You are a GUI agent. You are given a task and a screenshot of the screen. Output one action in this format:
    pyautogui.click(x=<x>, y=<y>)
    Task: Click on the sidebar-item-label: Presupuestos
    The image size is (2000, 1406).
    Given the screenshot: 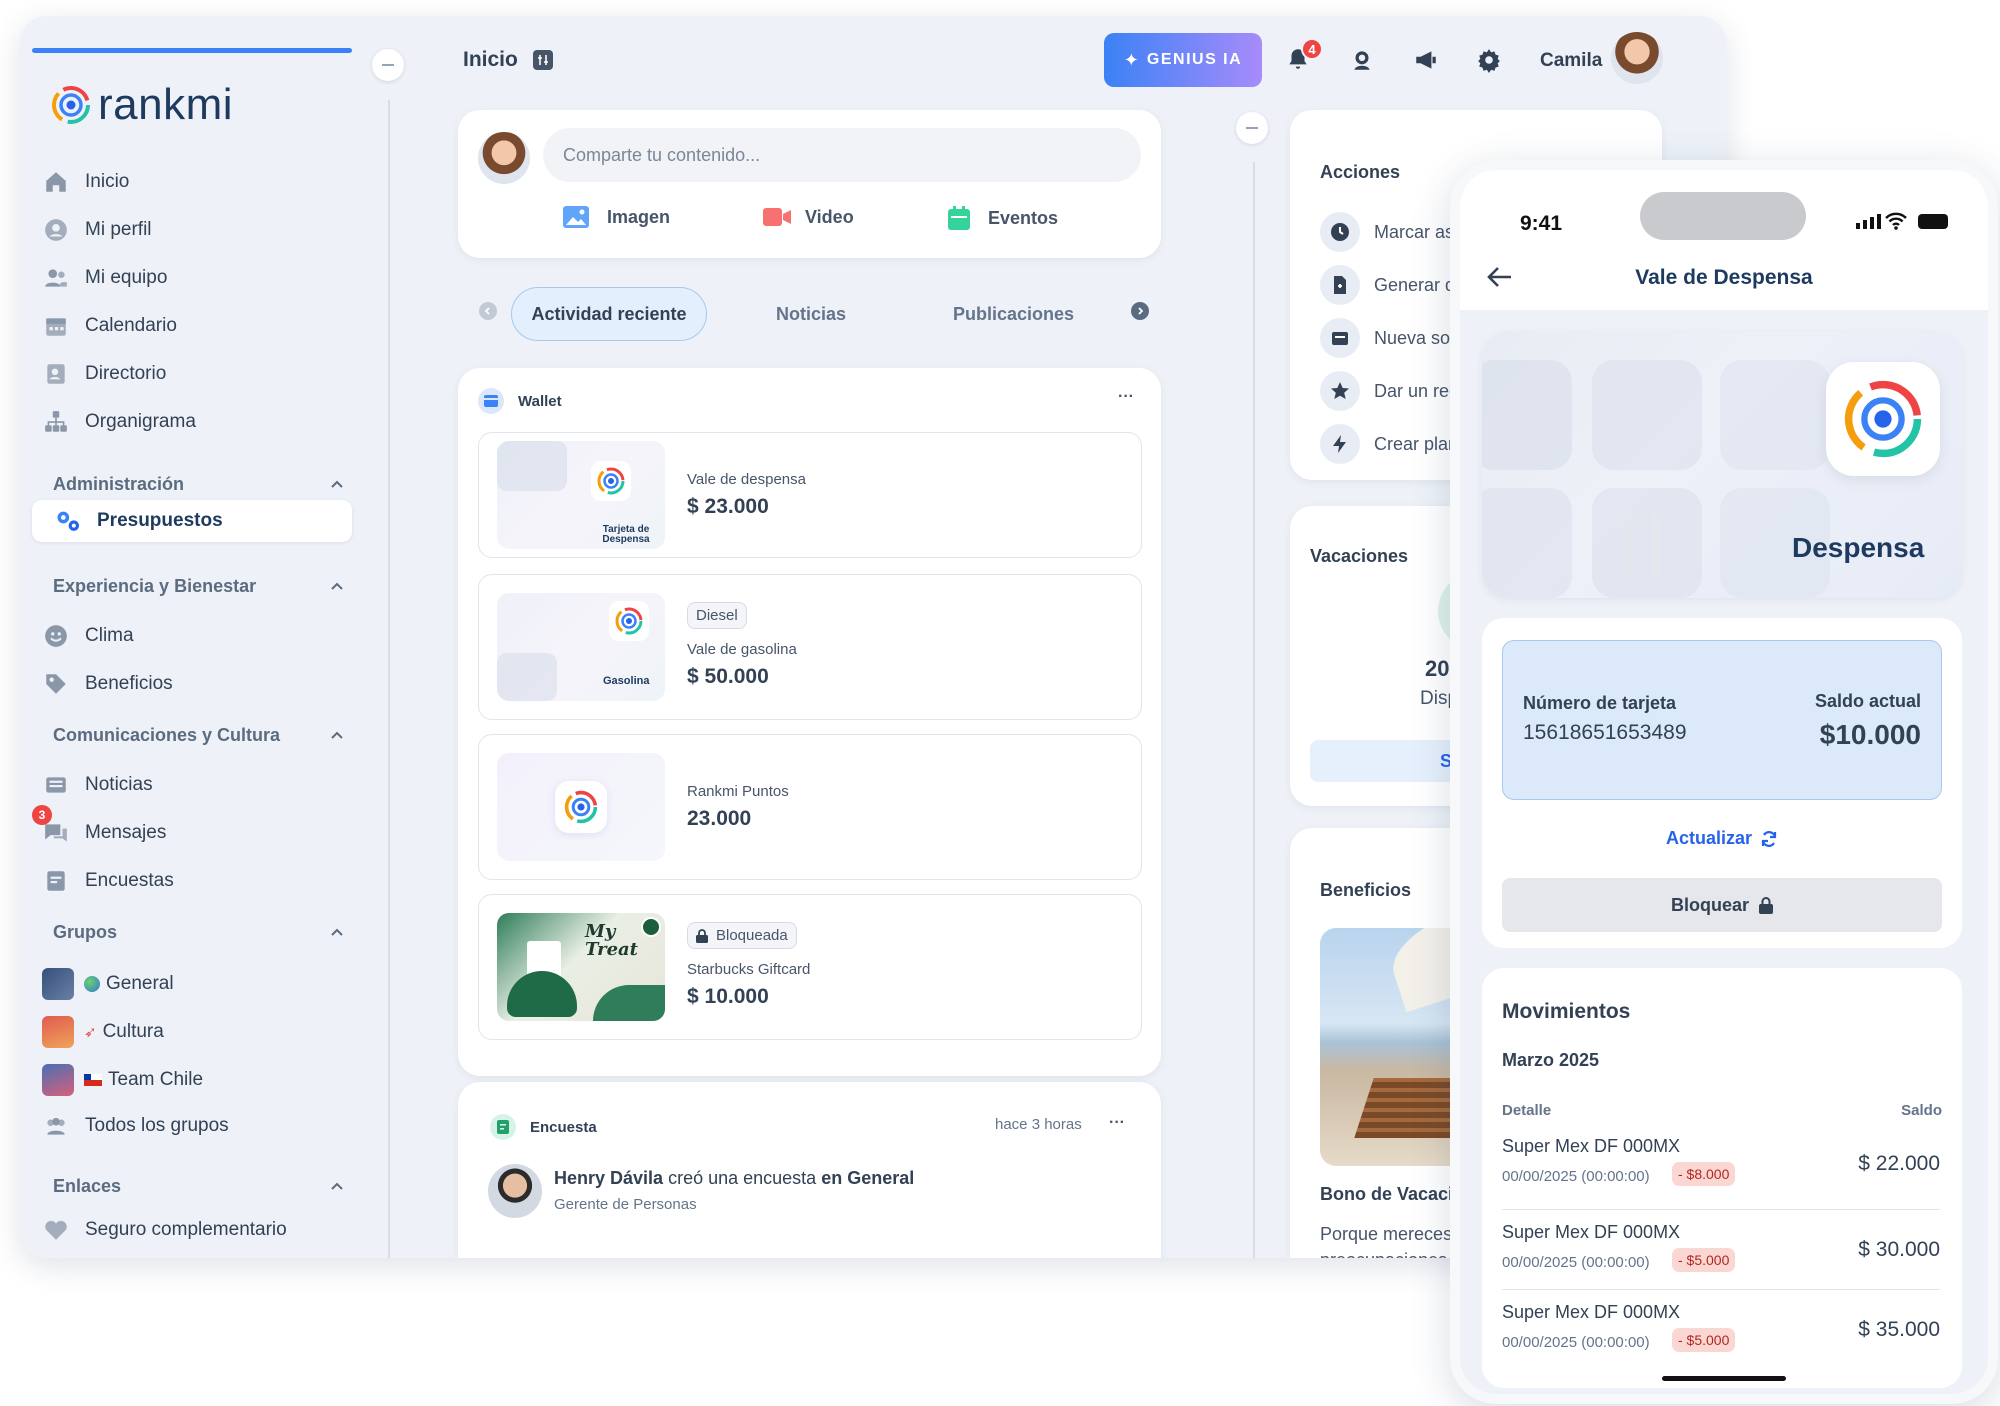 What is the action you would take?
    pyautogui.click(x=160, y=520)
    